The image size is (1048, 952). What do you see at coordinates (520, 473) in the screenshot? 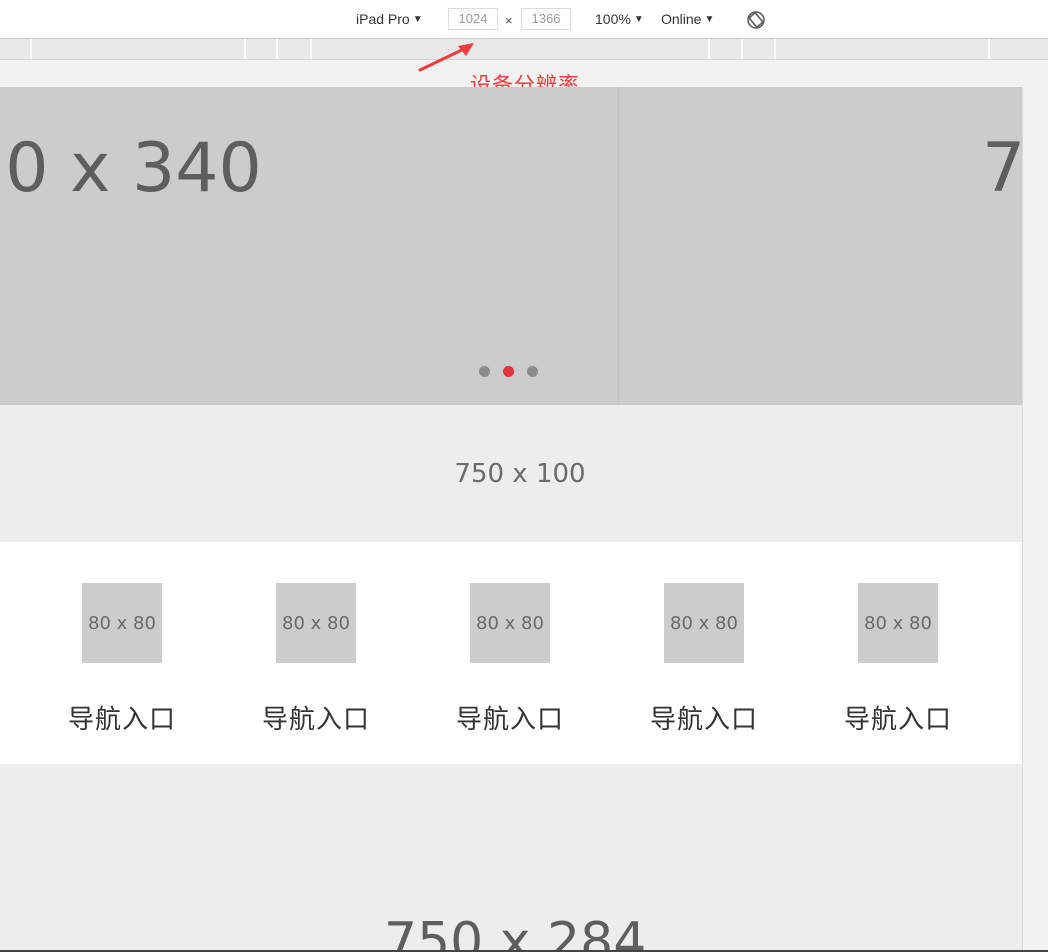
I see `promo-text: 750 x 100` at bounding box center [520, 473].